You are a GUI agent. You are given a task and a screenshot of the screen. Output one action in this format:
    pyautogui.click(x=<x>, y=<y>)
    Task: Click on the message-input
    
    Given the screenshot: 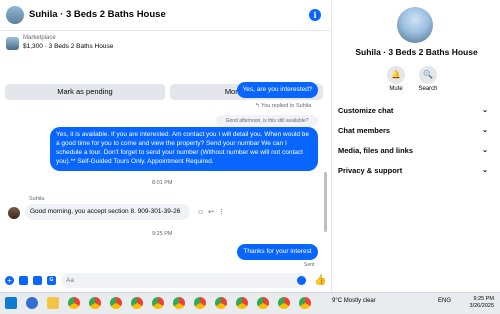 What is the action you would take?
    pyautogui.click(x=183, y=280)
    